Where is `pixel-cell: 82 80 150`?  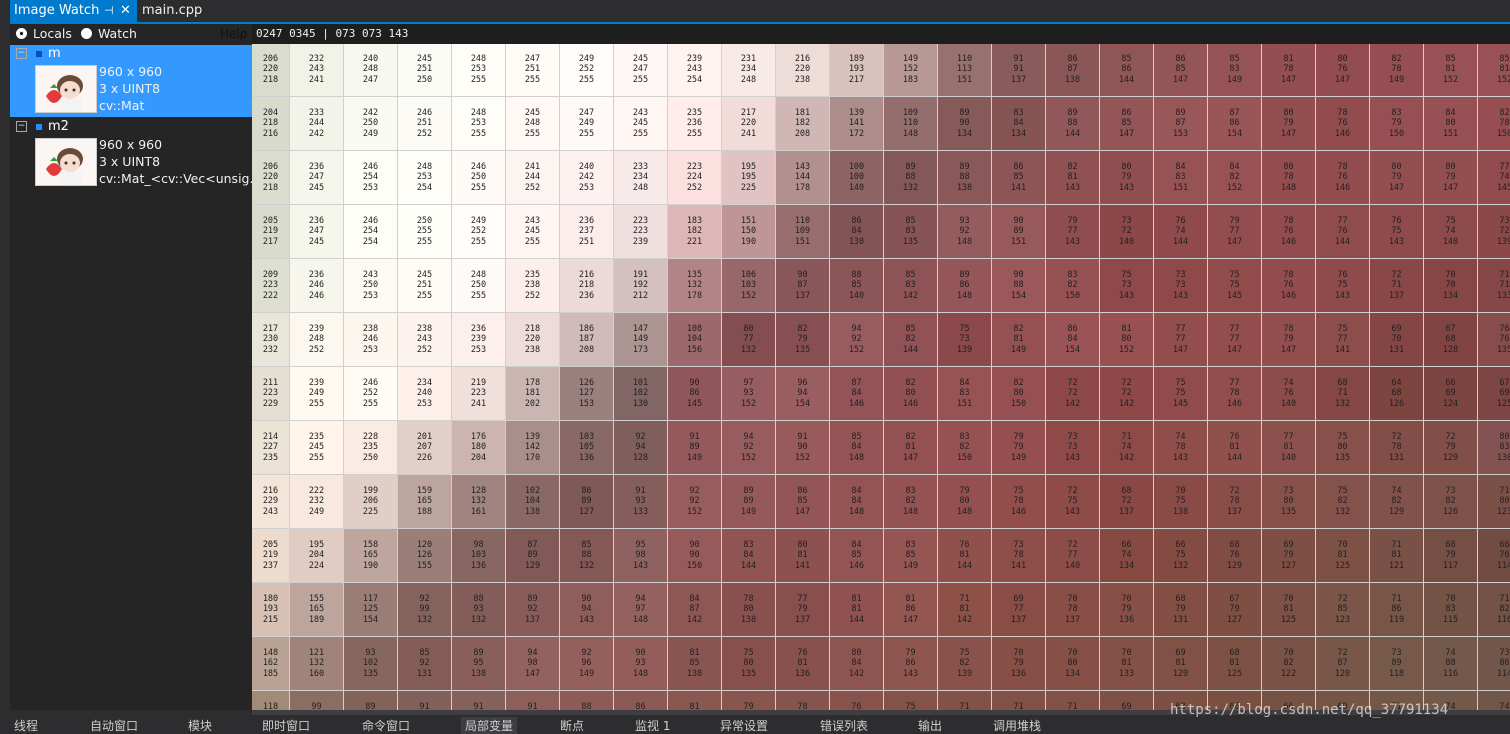 pixel-cell: 82 80 150 is located at coordinates (1019, 394).